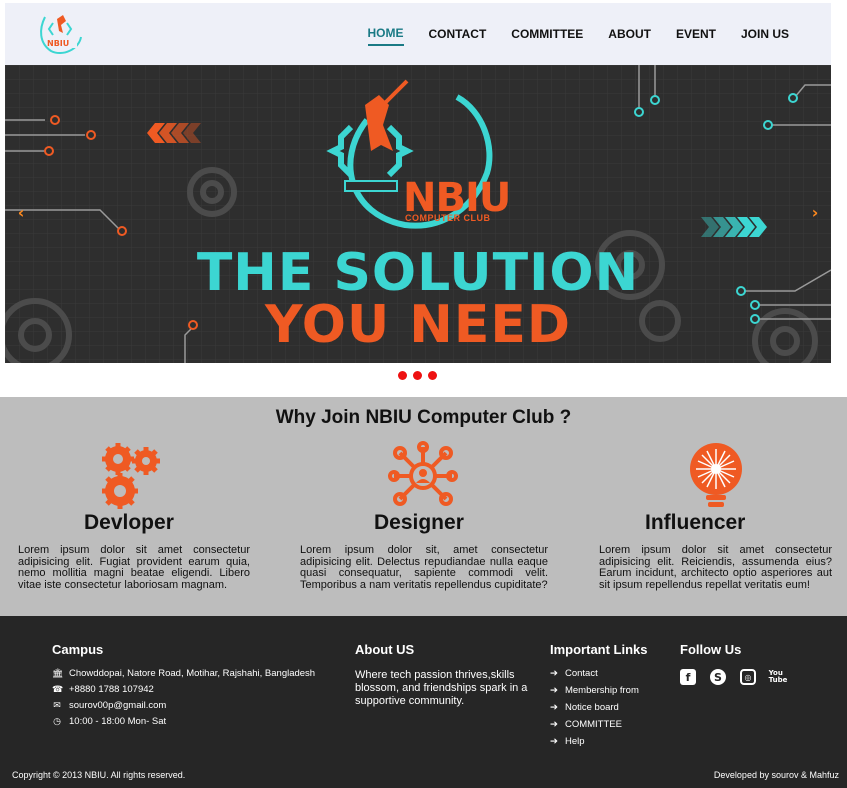 Image resolution: width=847 pixels, height=788 pixels. What do you see at coordinates (581, 673) in the screenshot?
I see `link-label: Contact` at bounding box center [581, 673].